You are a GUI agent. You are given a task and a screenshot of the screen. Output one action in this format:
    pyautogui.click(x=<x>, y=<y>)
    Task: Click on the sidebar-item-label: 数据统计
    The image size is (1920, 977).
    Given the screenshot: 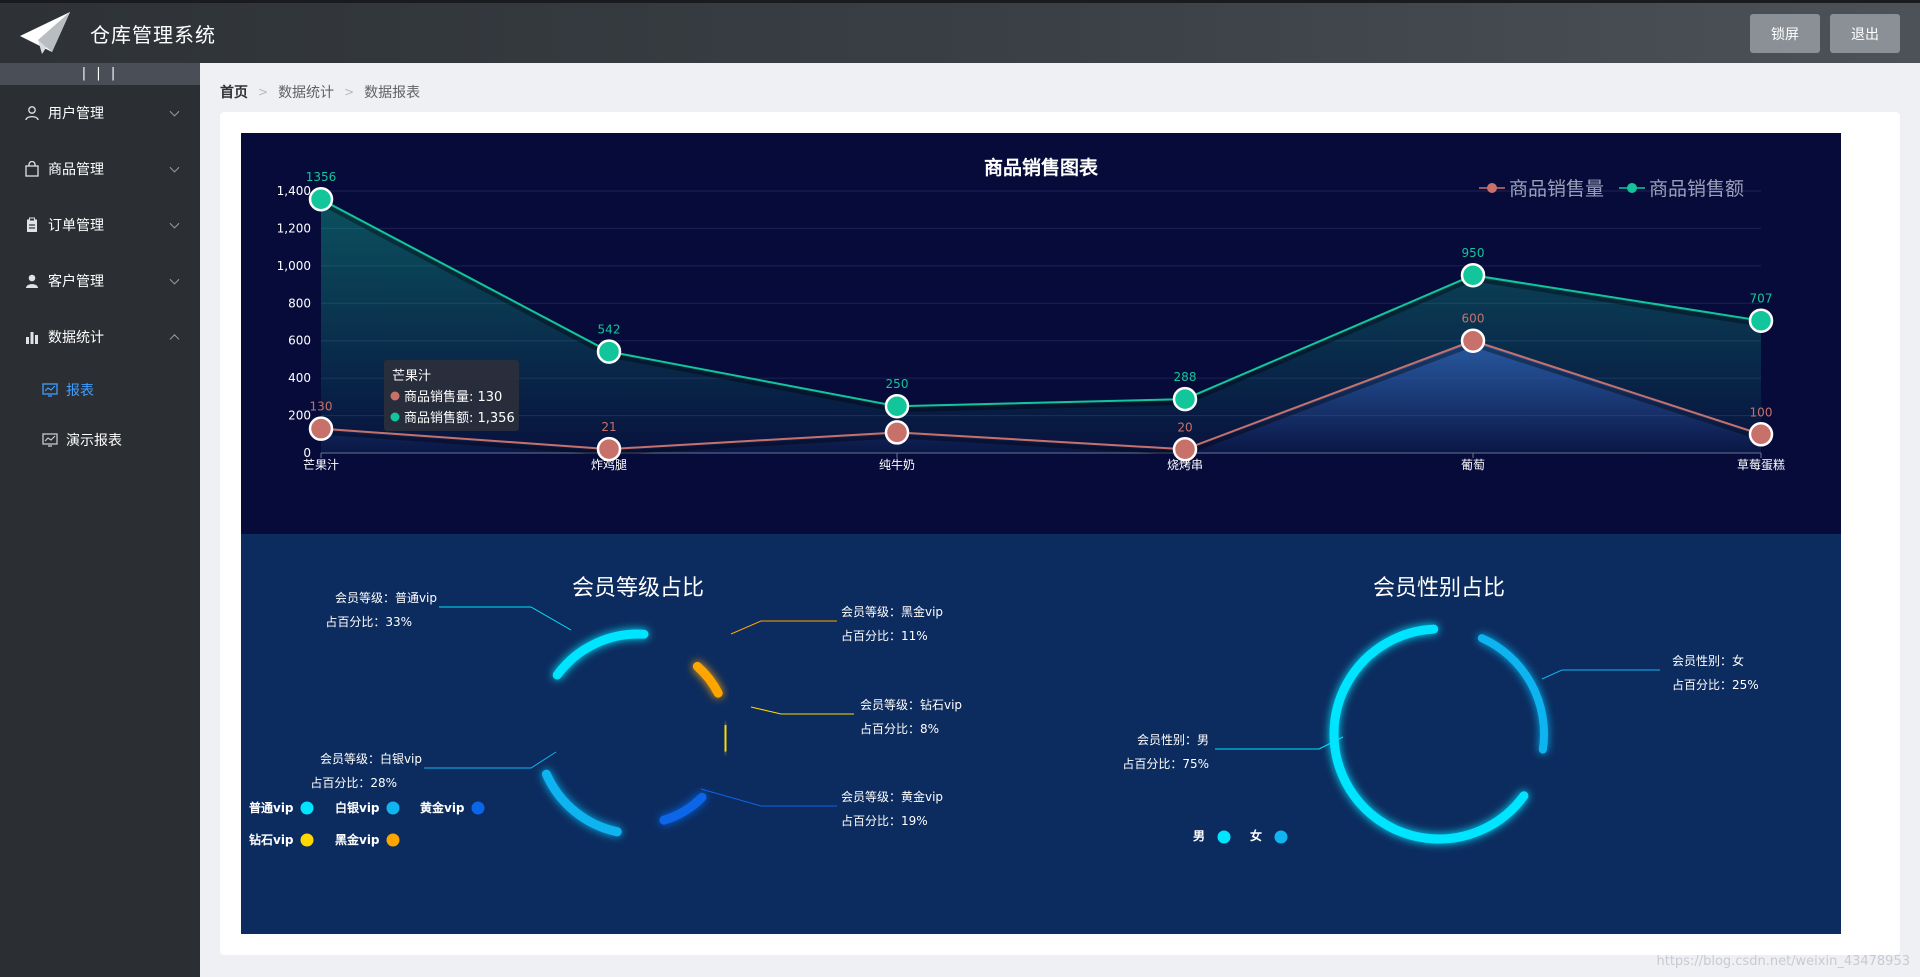 What is the action you would take?
    pyautogui.click(x=76, y=338)
    